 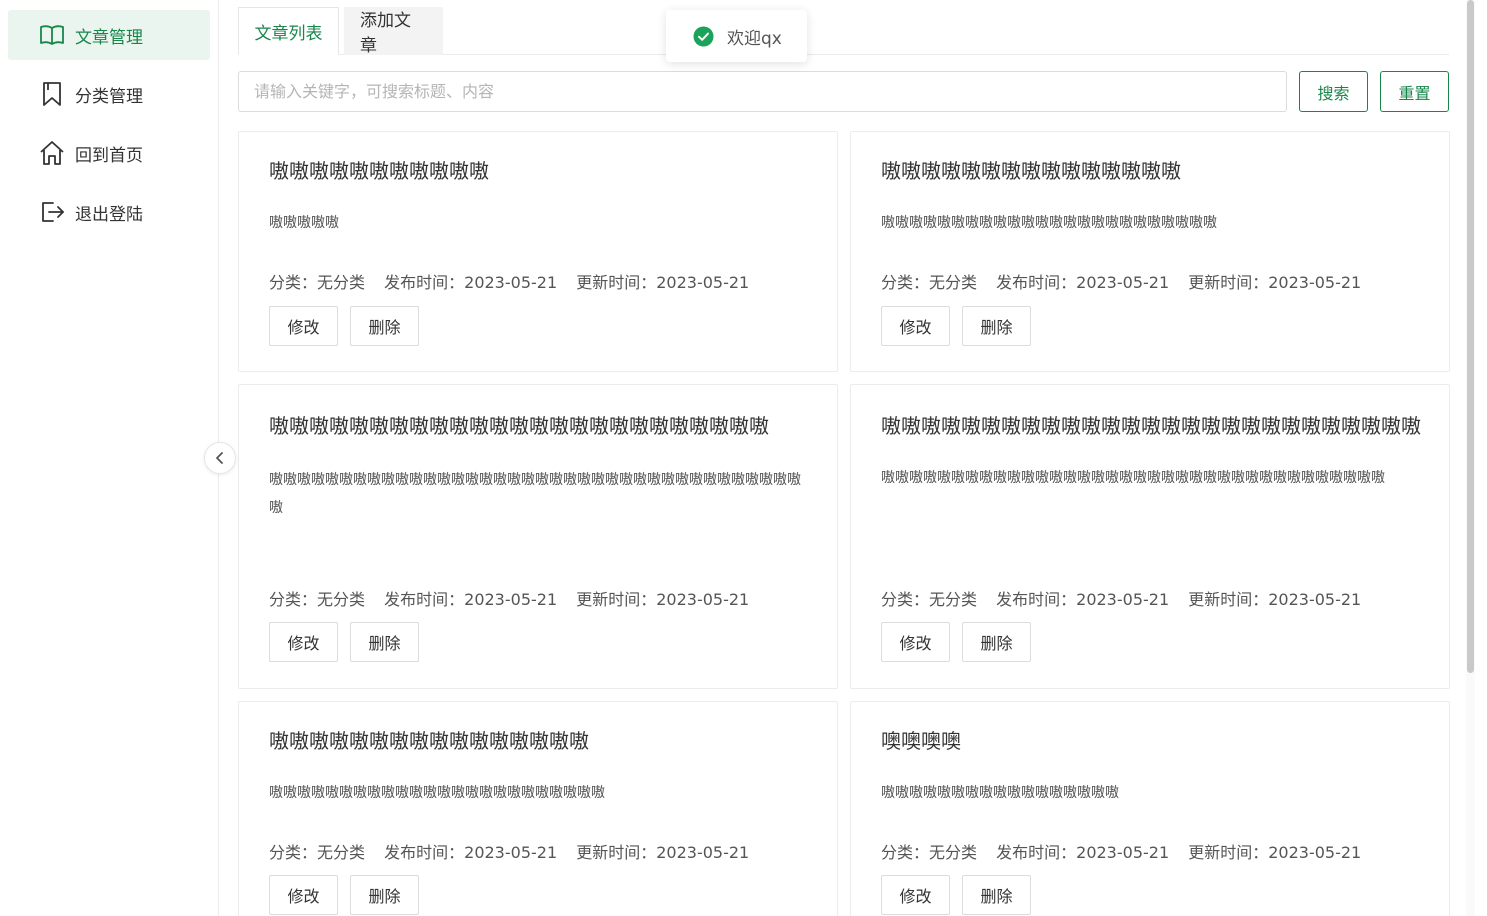 I want to click on search-input, so click(x=762, y=91).